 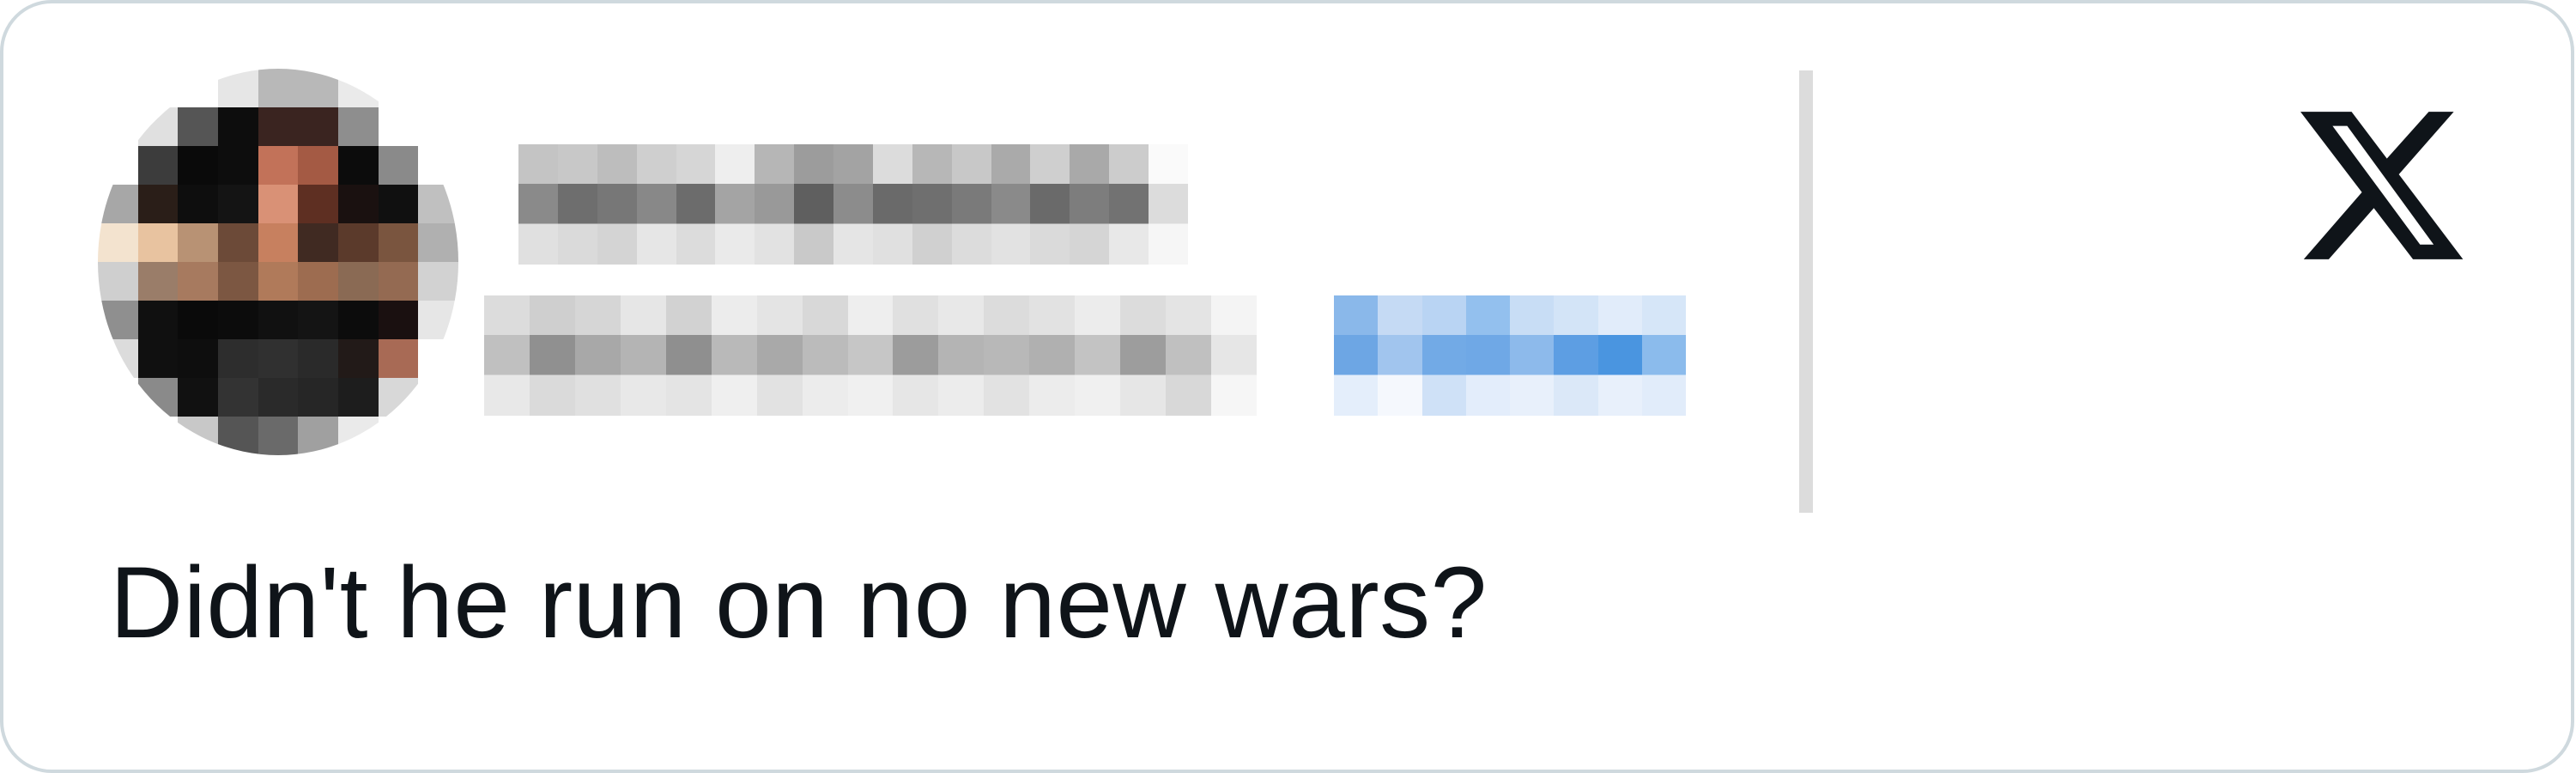 I want to click on header-divider, so click(x=1806, y=291).